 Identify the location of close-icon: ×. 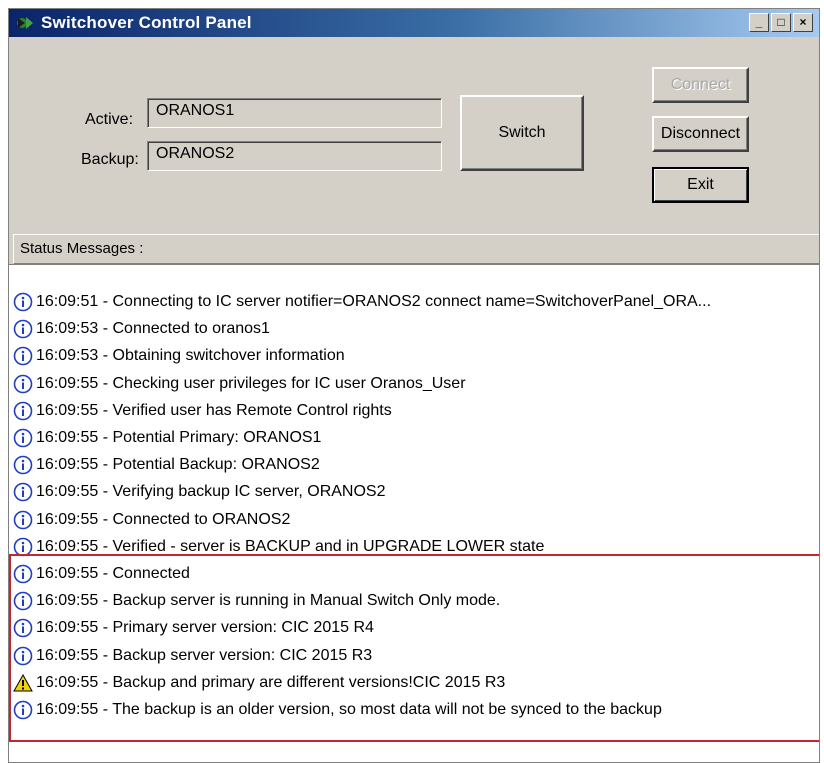
(803, 22).